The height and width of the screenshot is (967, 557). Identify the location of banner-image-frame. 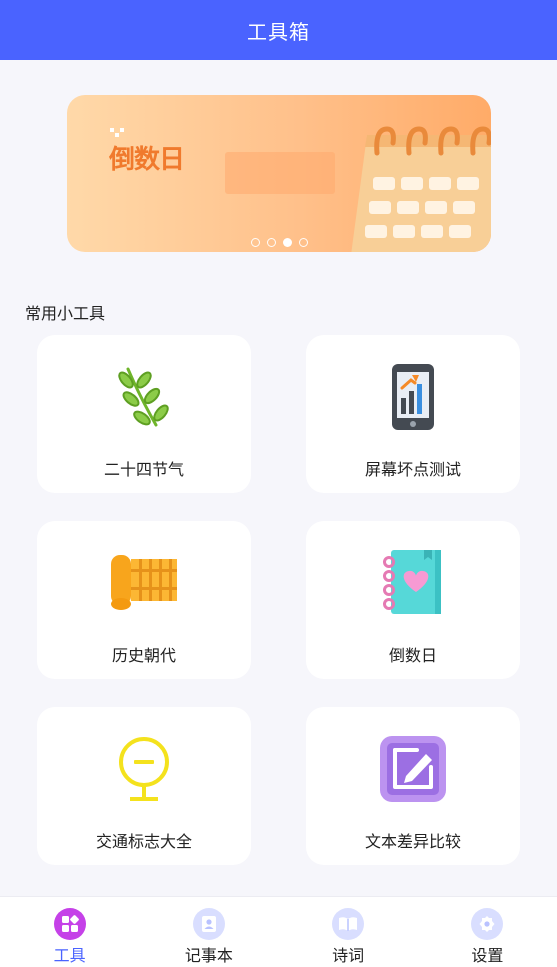
(280, 173).